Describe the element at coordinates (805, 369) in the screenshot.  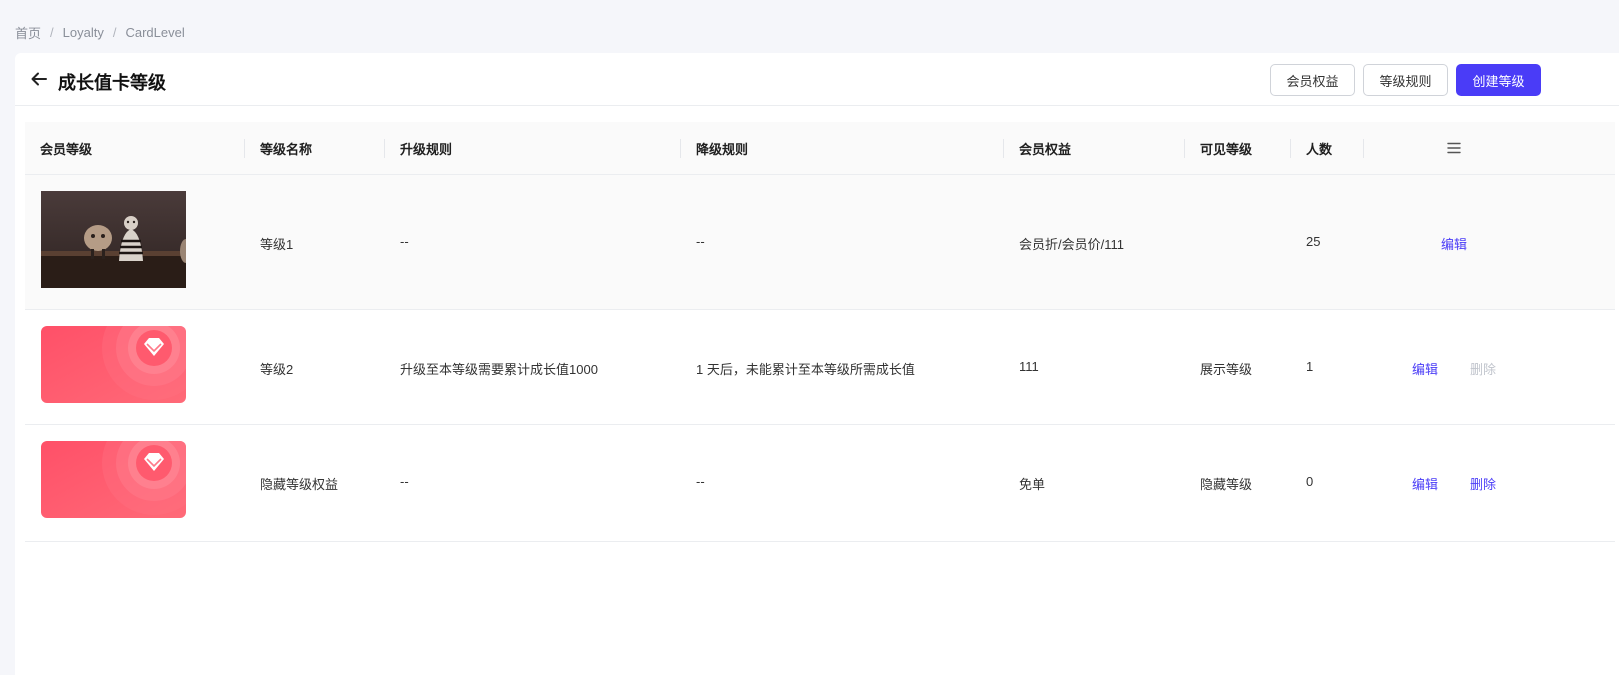
I see `downgrade-rule: 1 天后，未能累计至本等级所需成长值` at that location.